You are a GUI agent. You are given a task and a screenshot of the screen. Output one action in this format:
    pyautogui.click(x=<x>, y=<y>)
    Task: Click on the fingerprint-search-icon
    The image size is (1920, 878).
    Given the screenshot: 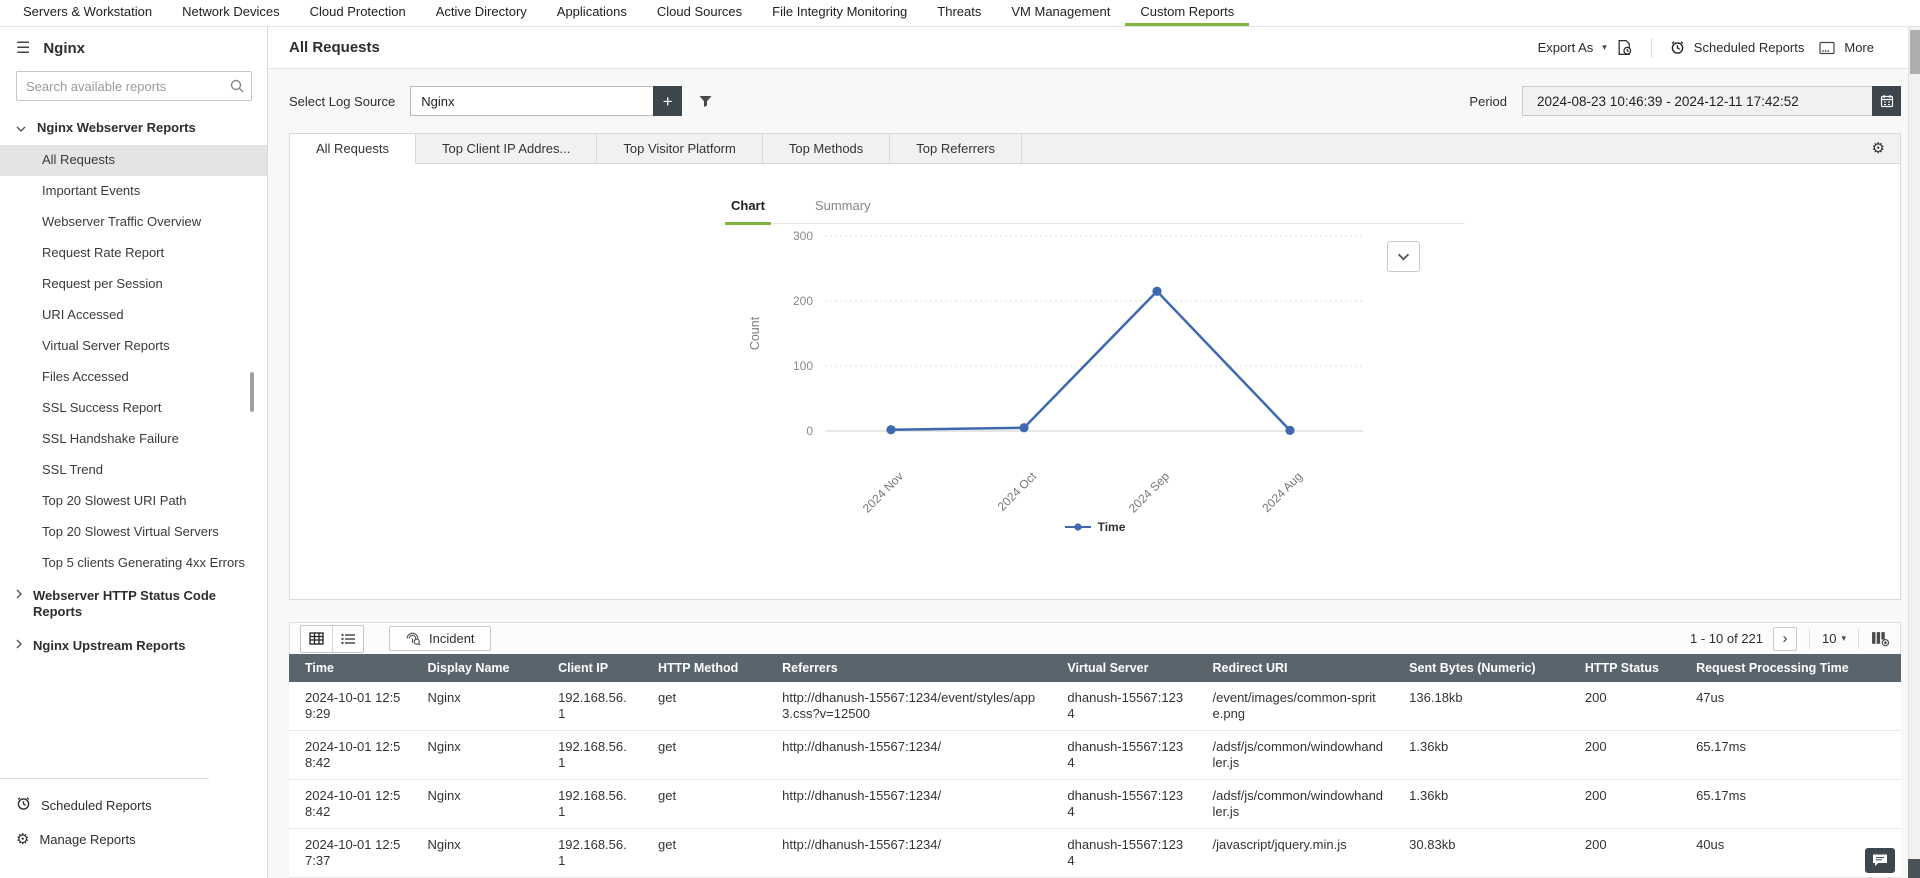 What is the action you would take?
    pyautogui.click(x=413, y=638)
    